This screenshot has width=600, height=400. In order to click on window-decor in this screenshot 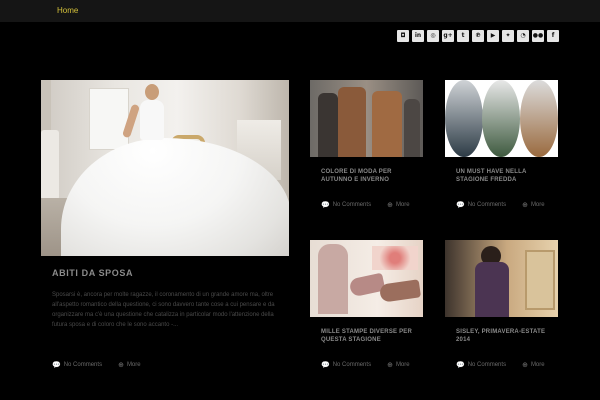, I will do `click(109, 119)`.